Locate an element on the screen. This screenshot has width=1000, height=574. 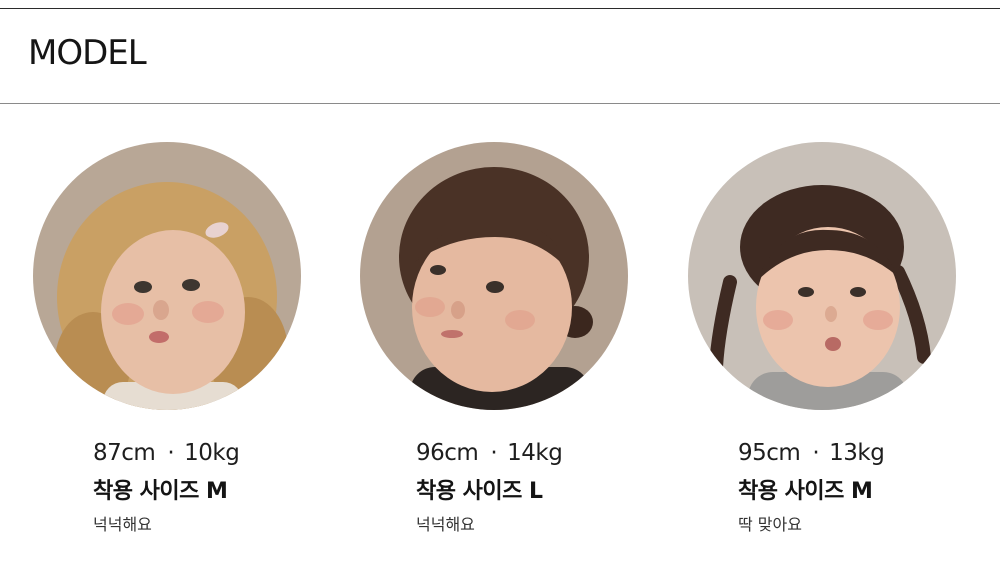
weight-value: 10kg is located at coordinates (212, 453).